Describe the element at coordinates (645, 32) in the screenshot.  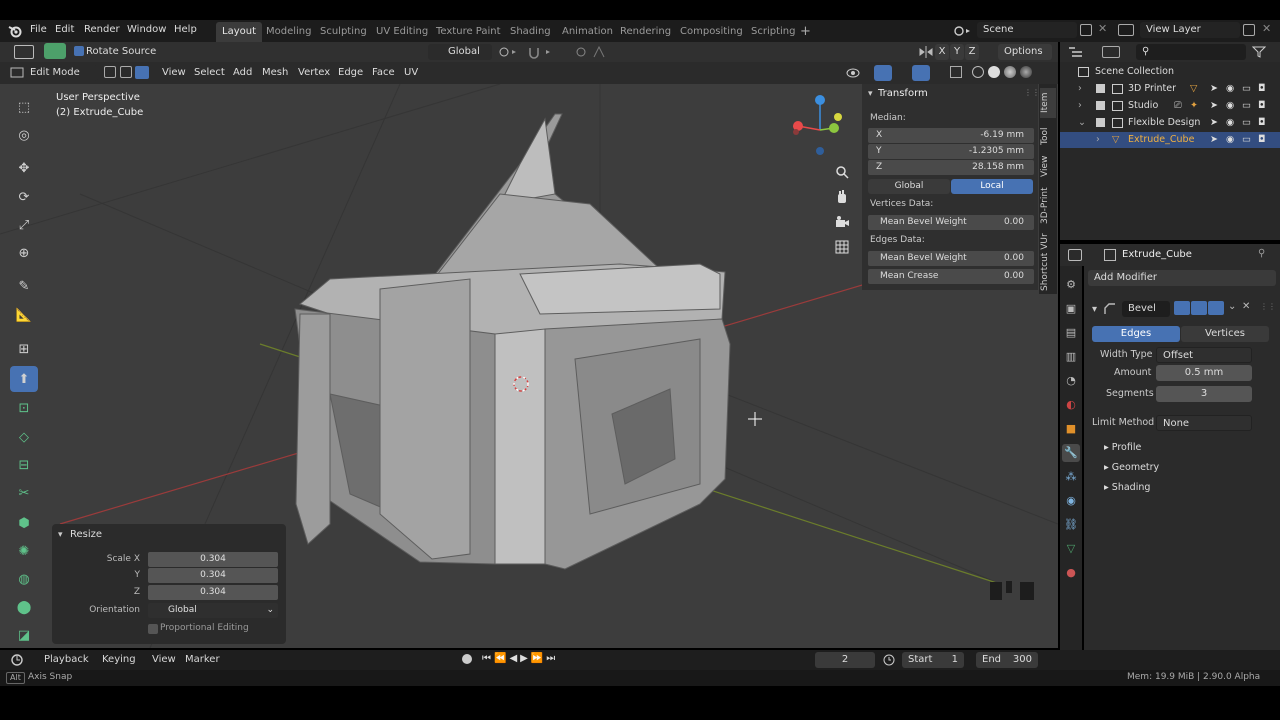
I see `workspace-tab-rendering: Rendering` at that location.